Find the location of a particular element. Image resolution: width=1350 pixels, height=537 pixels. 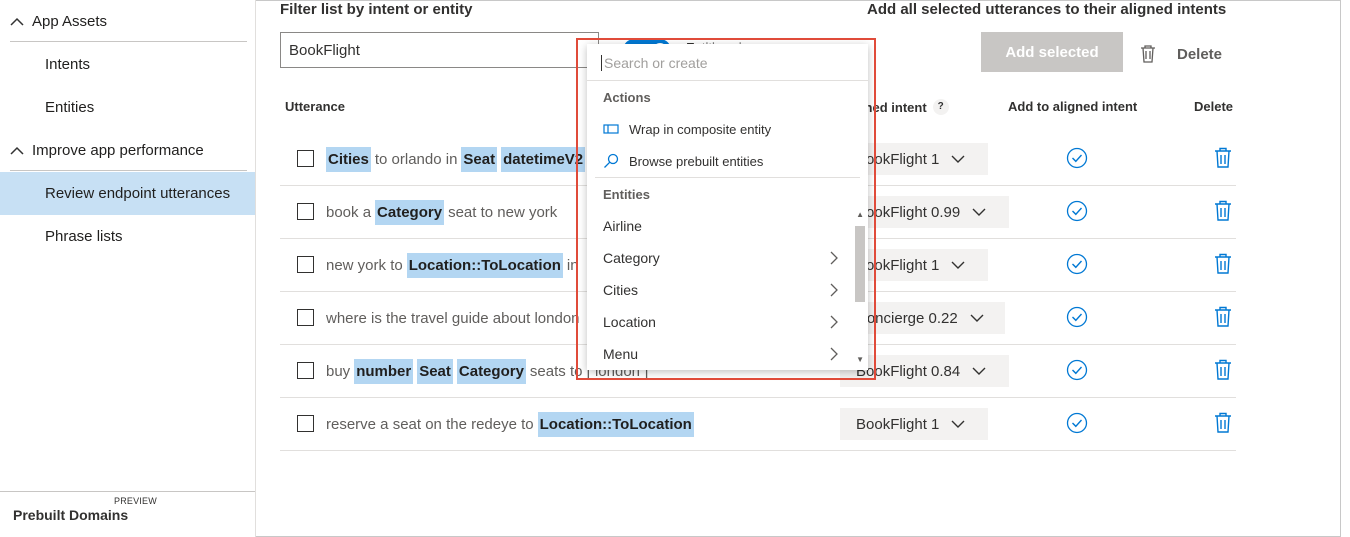

filter-heading: Filter list by intent or entity is located at coordinates (376, 9).